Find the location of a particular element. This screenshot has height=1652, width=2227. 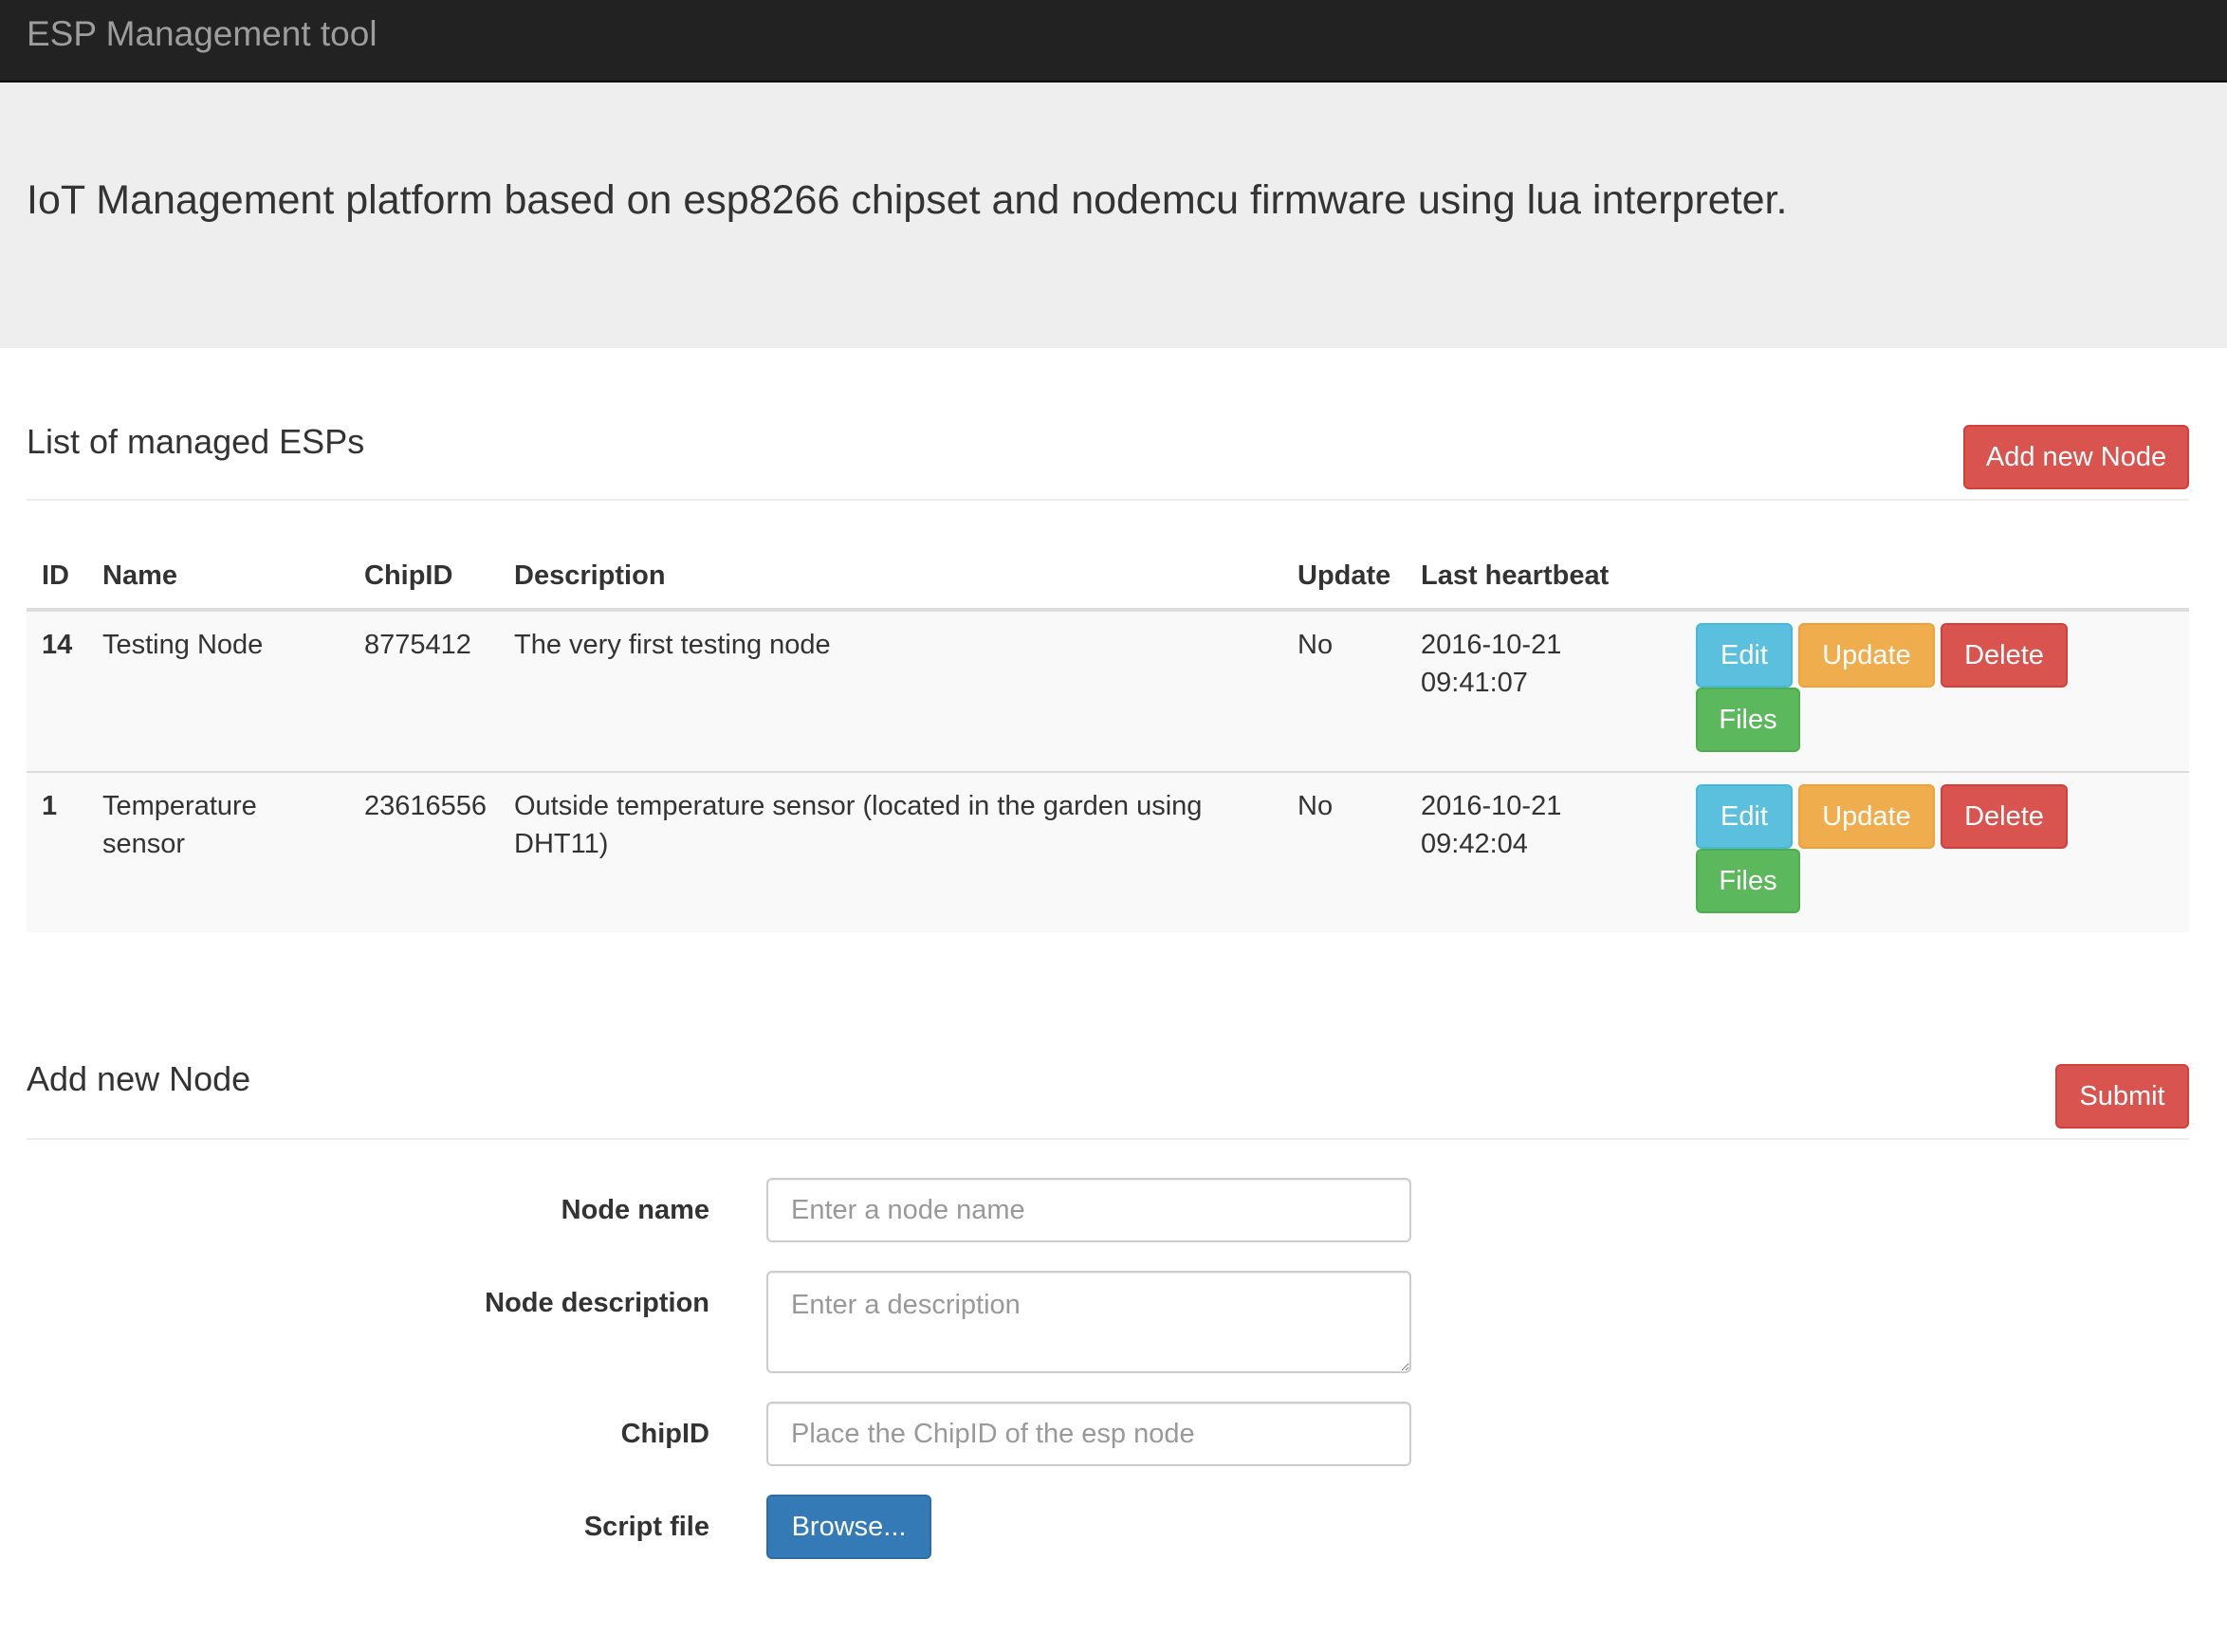

table-header-description: Description is located at coordinates (590, 575).